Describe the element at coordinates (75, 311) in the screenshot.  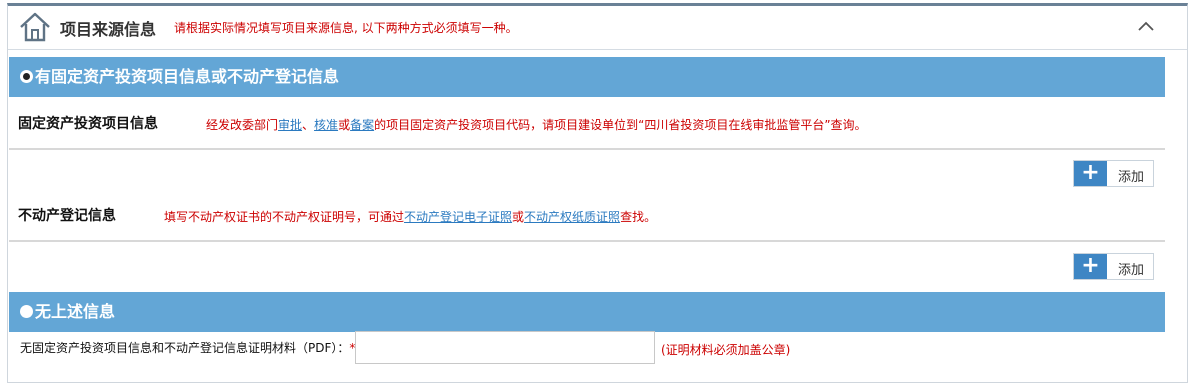
I see `option-no-info-label: 无上述信息` at that location.